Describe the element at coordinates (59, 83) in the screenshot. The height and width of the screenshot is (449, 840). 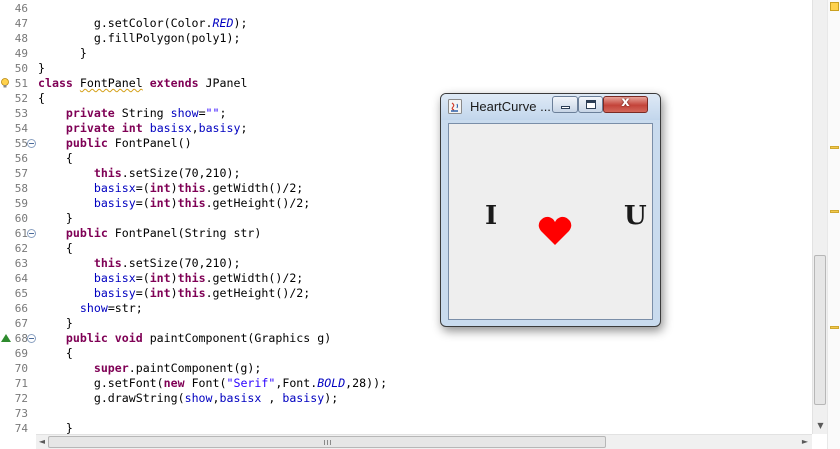
I see `code-token: class` at that location.